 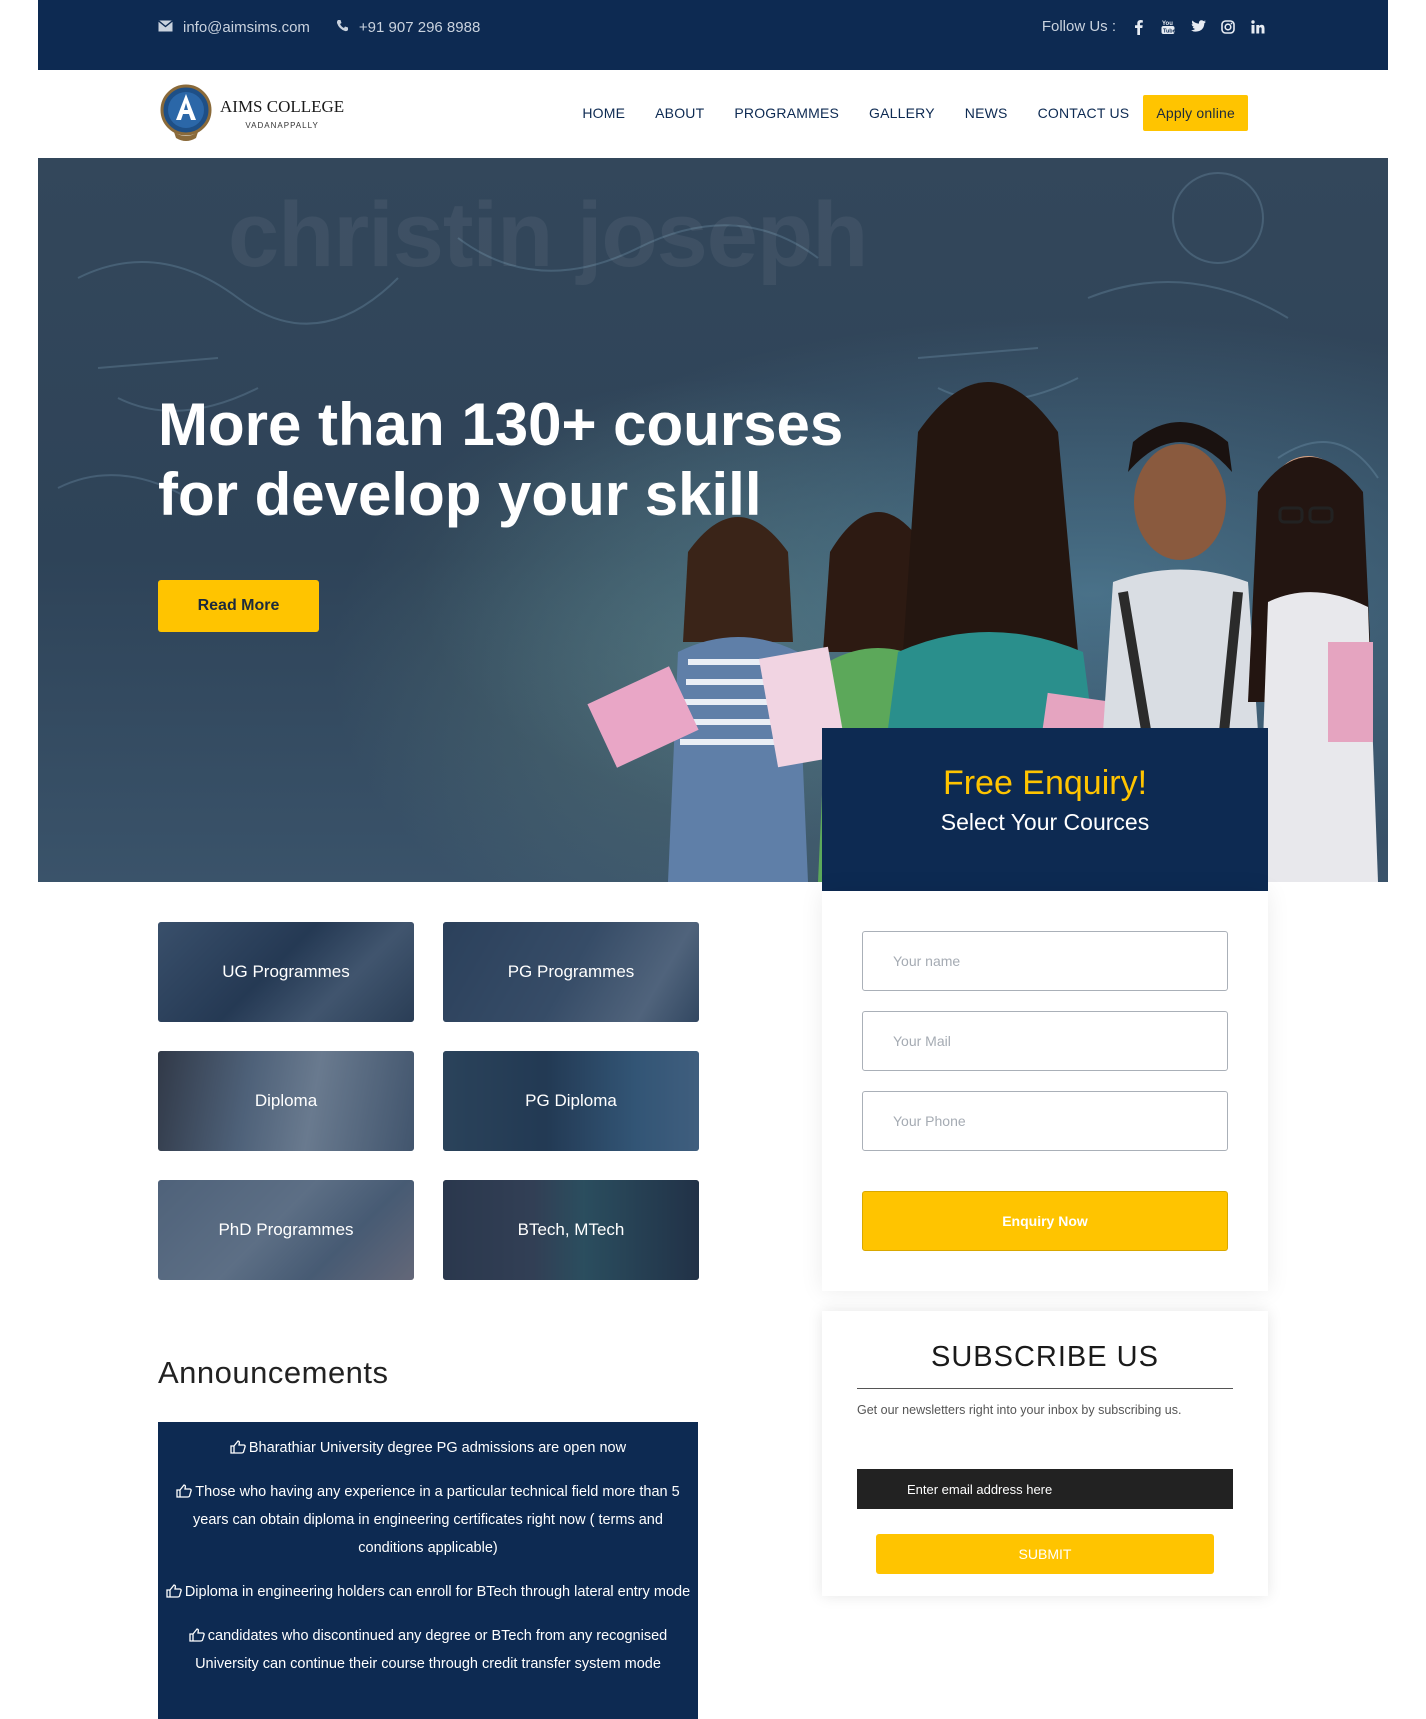 I want to click on programme-tile-btech-mtech: BTech, MTech, so click(x=571, y=1230).